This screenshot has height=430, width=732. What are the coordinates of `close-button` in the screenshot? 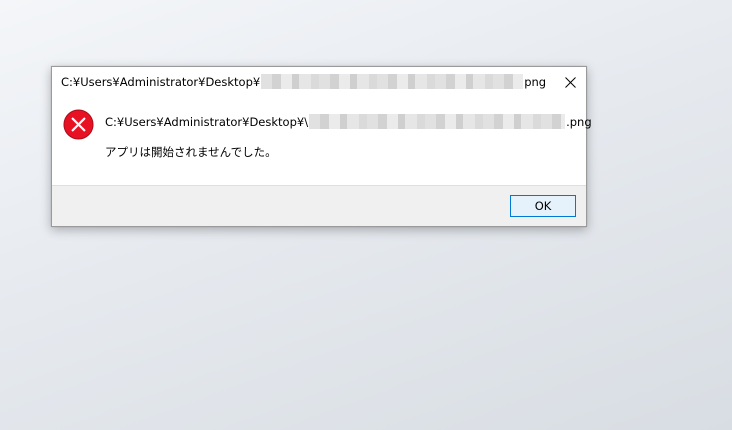 It's located at (570, 82).